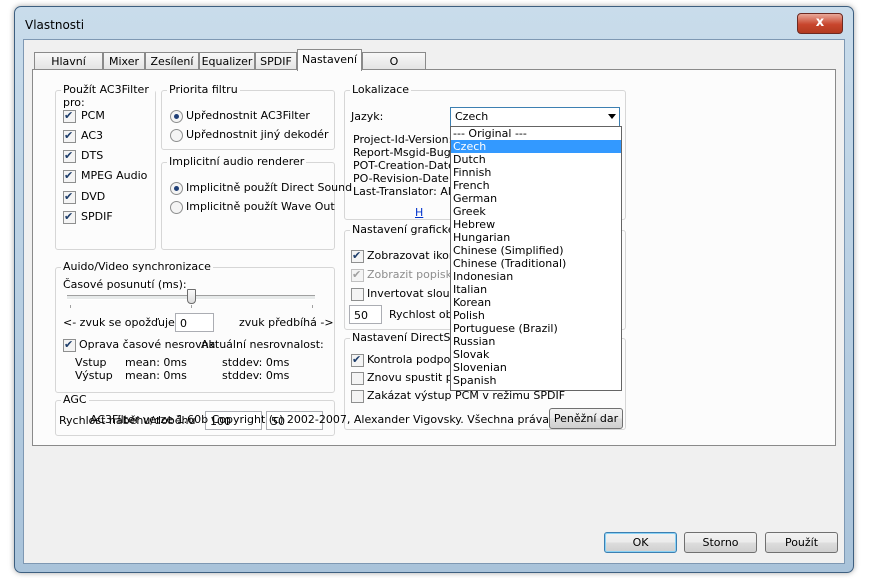 This screenshot has height=582, width=869. What do you see at coordinates (720, 542) in the screenshot?
I see `cancel-button: Storno` at bounding box center [720, 542].